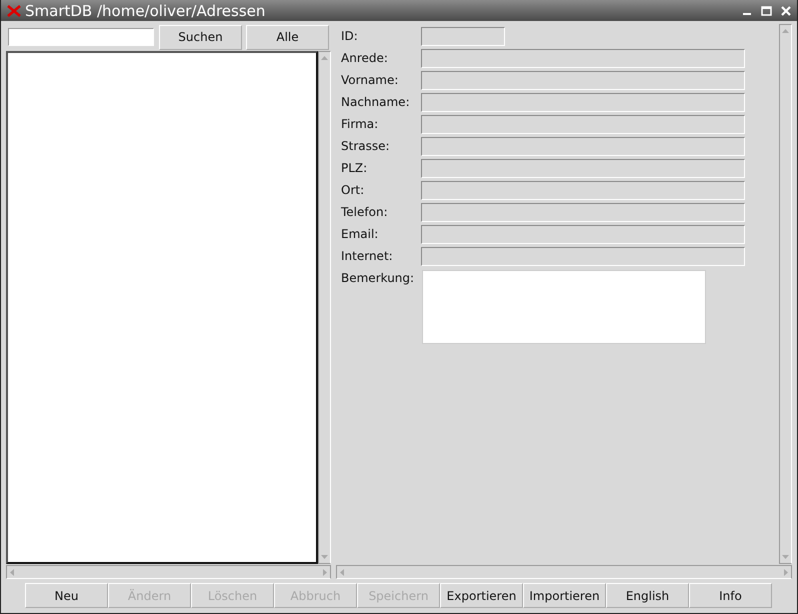 The height and width of the screenshot is (614, 798). What do you see at coordinates (378, 277) in the screenshot?
I see `field-label: Bemerkung:` at bounding box center [378, 277].